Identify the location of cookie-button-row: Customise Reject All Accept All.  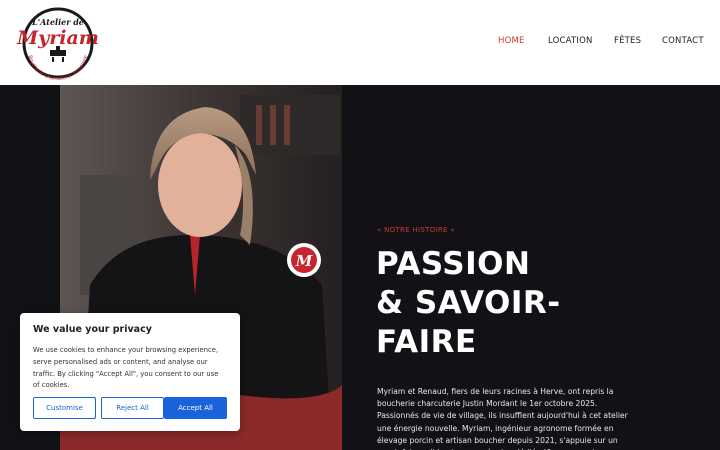
(130, 408).